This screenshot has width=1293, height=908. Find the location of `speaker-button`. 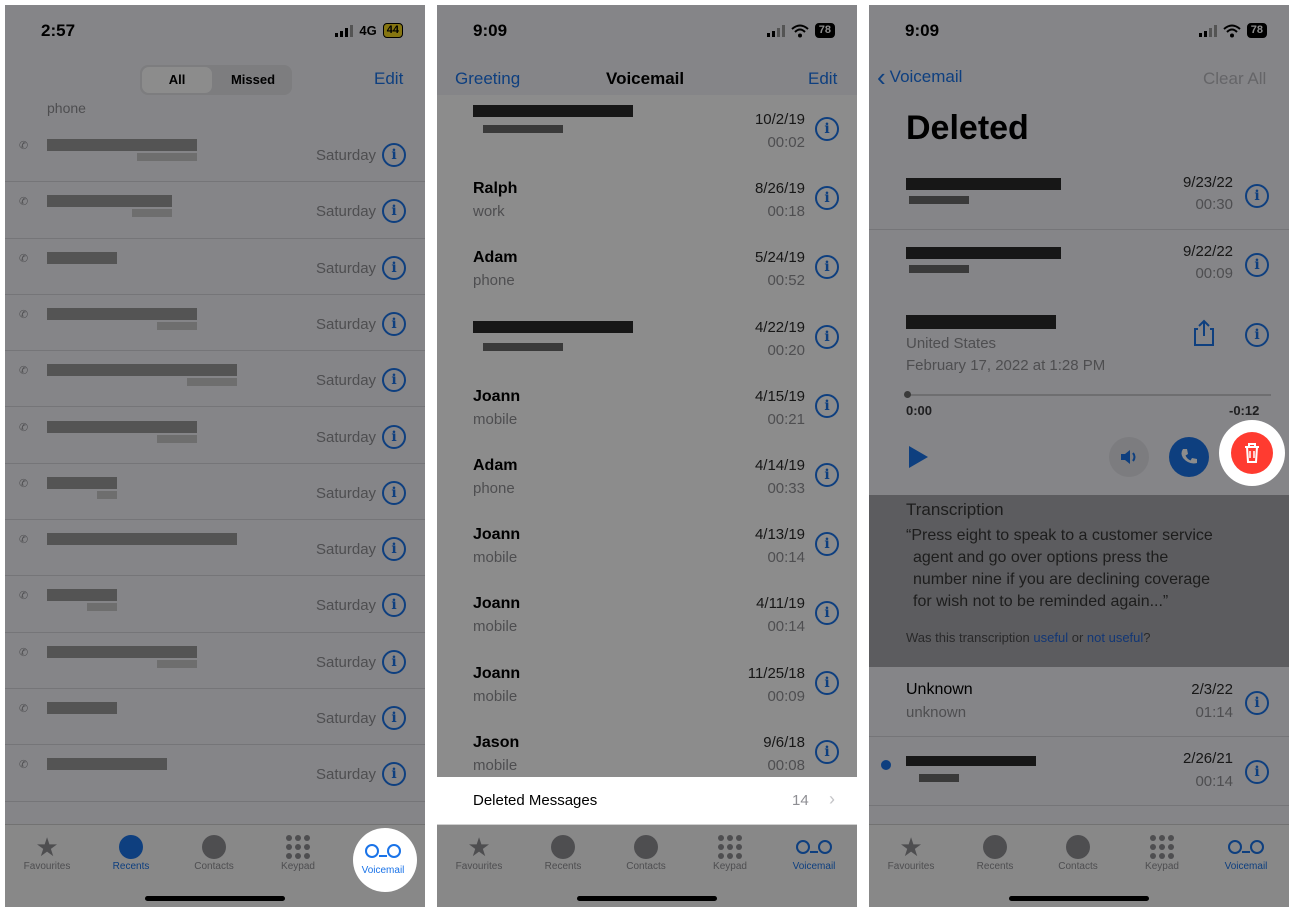

speaker-button is located at coordinates (1129, 457).